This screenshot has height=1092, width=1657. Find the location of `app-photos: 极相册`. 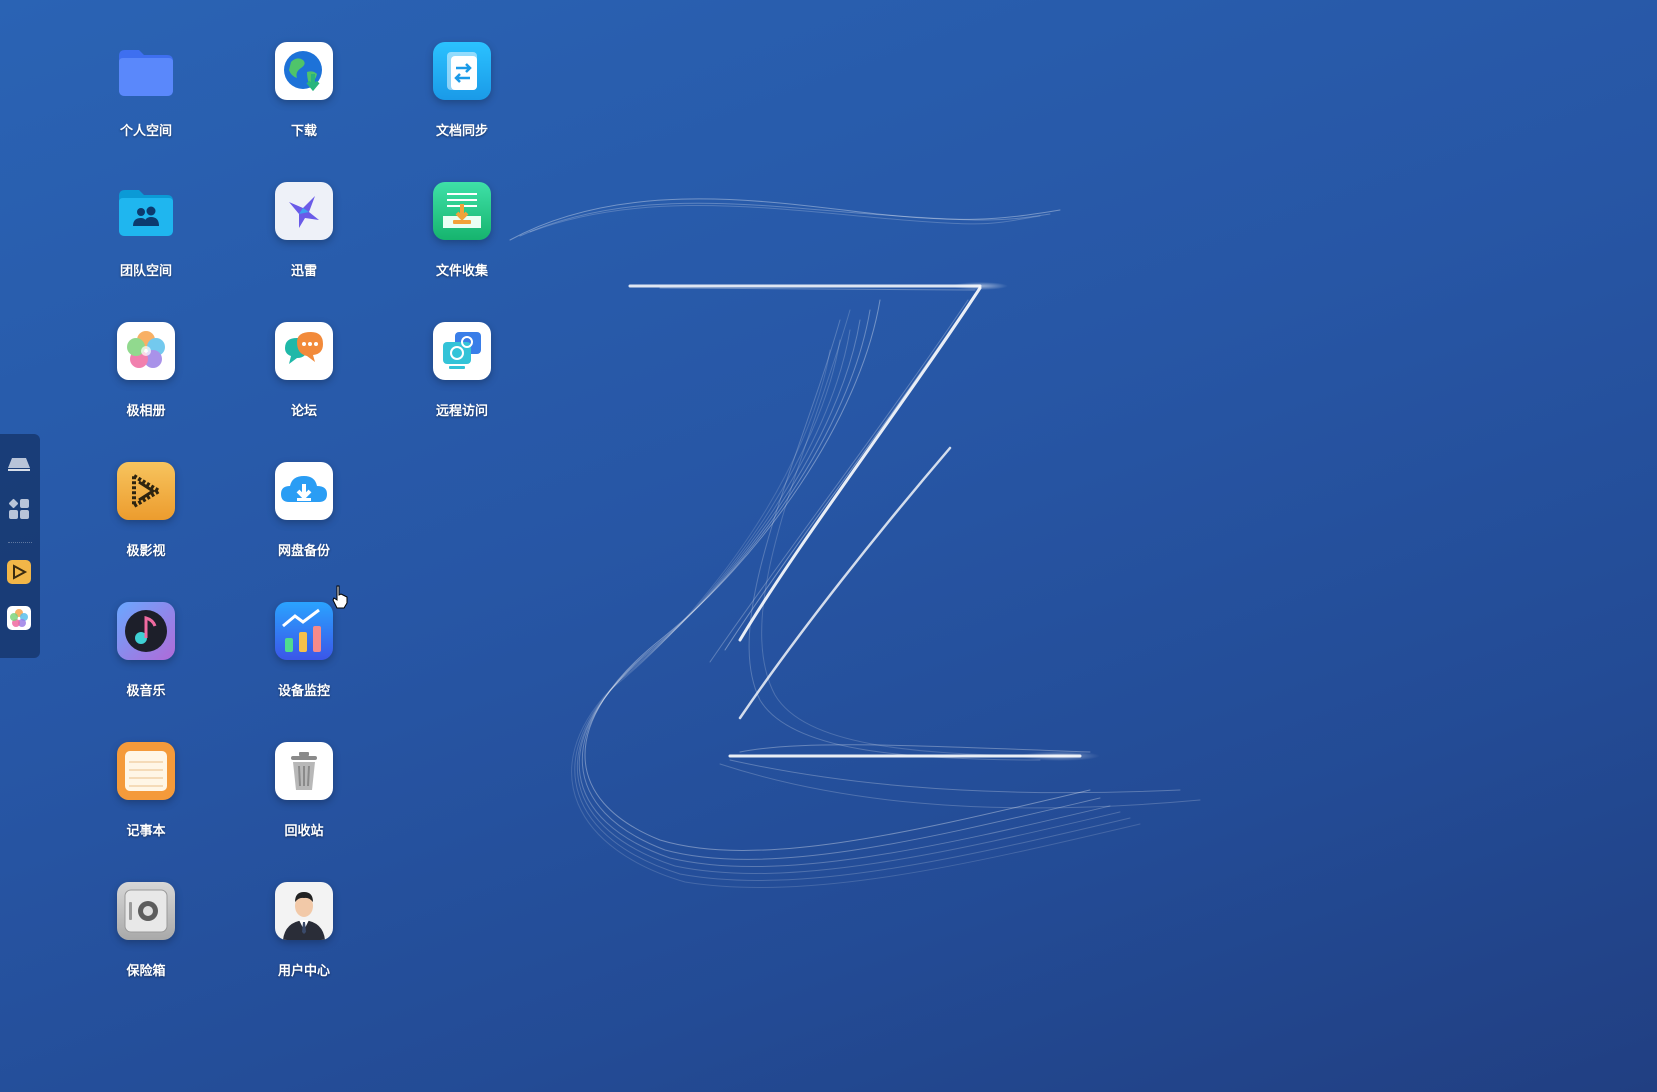

app-photos: 极相册 is located at coordinates (146, 349).